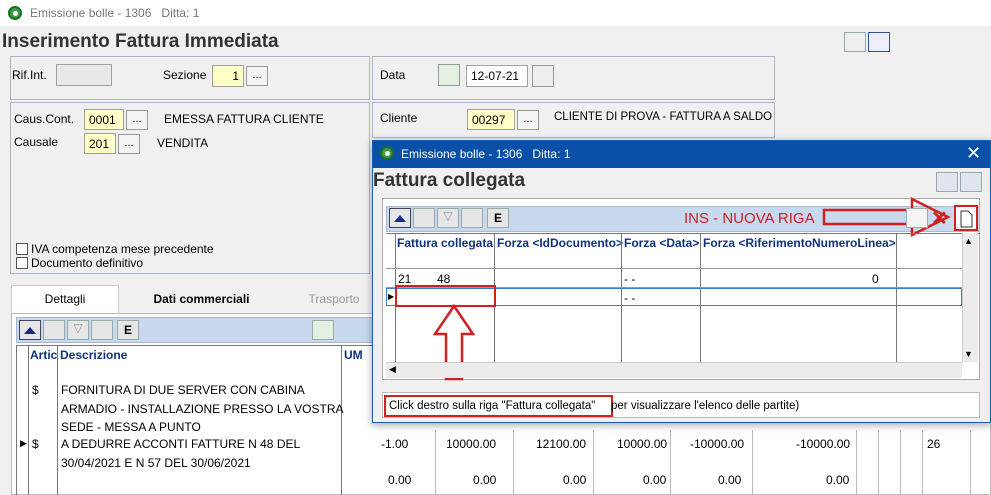 The image size is (991, 495). Describe the element at coordinates (100, 143) in the screenshot. I see `causale-input: 201` at that location.